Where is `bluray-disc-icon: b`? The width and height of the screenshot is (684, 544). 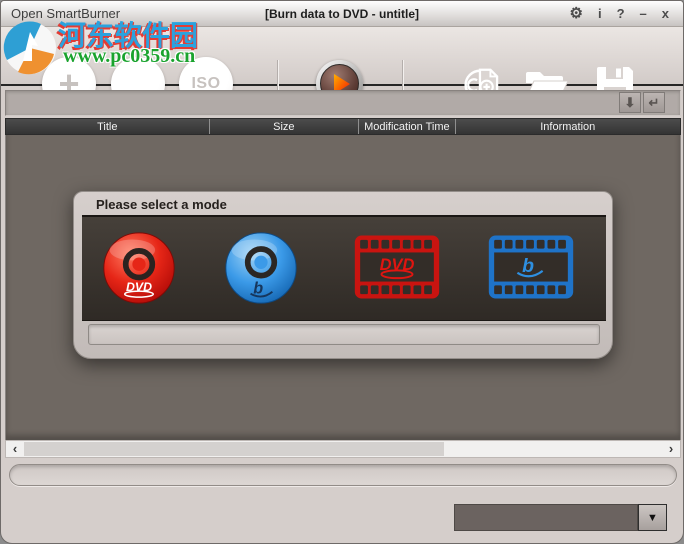
bluray-disc-icon: b is located at coordinates (261, 268).